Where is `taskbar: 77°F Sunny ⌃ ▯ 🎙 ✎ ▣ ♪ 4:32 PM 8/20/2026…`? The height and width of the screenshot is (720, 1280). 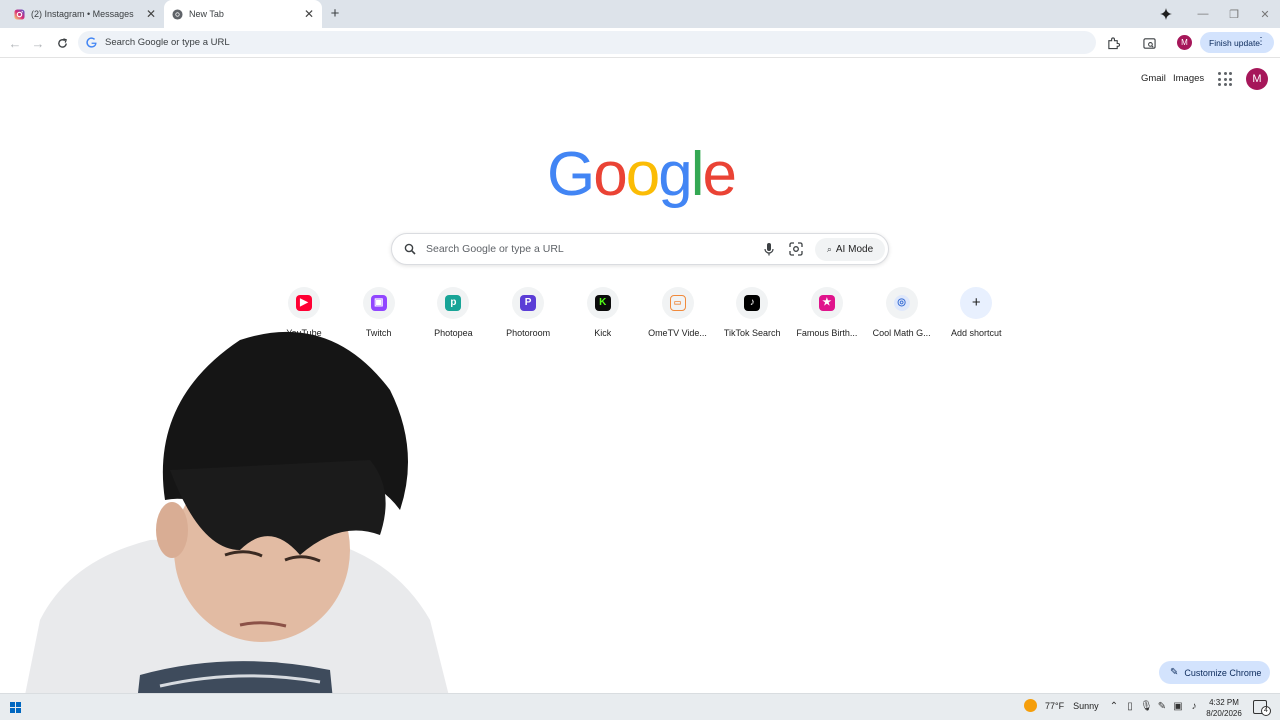 taskbar: 77°F Sunny ⌃ ▯ 🎙 ✎ ▣ ♪ 4:32 PM 8/20/2026… is located at coordinates (640, 706).